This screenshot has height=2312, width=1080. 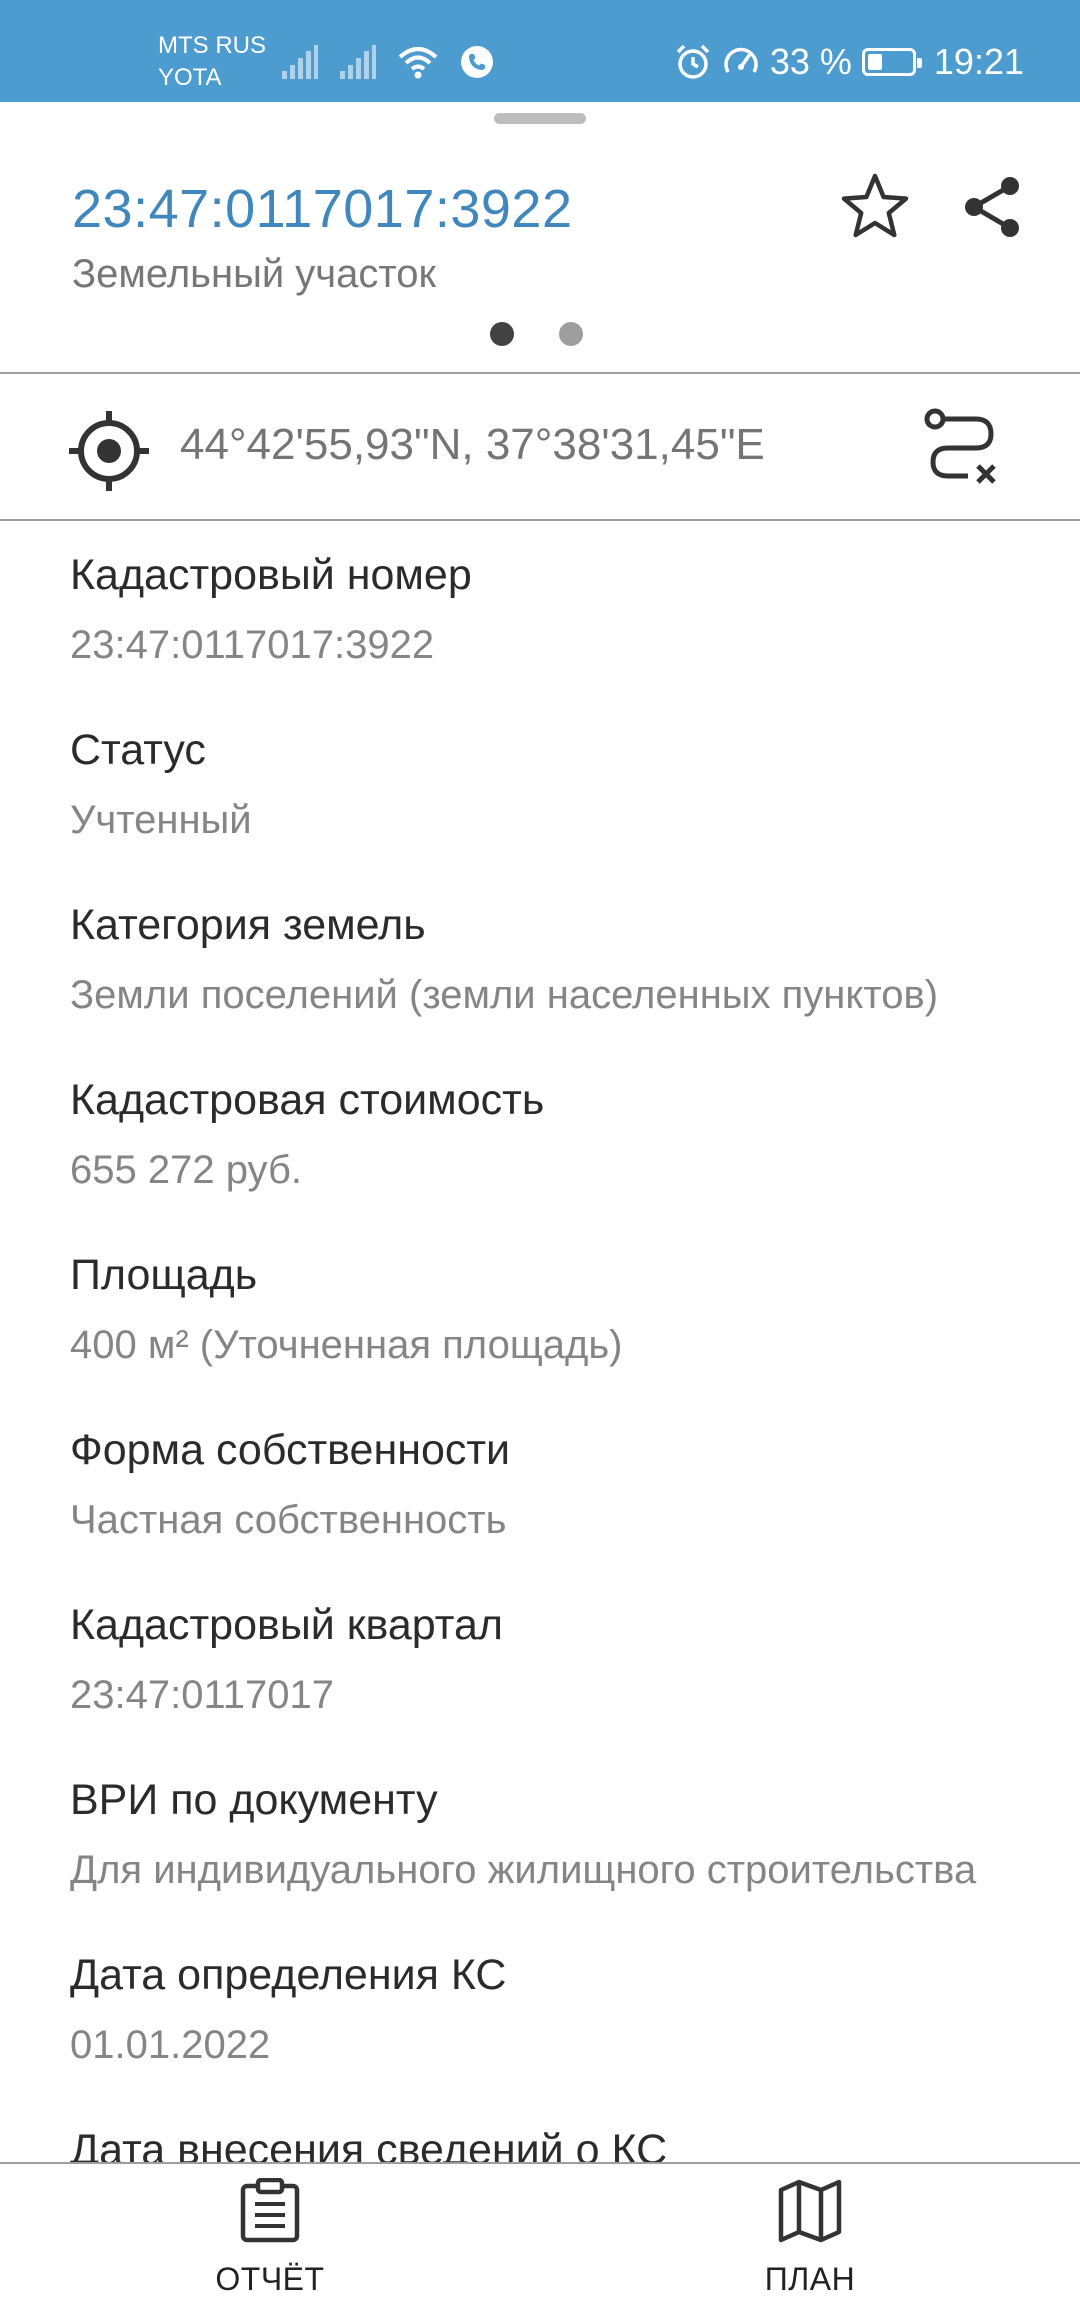 I want to click on detail-label: Категория земель, so click(x=248, y=925).